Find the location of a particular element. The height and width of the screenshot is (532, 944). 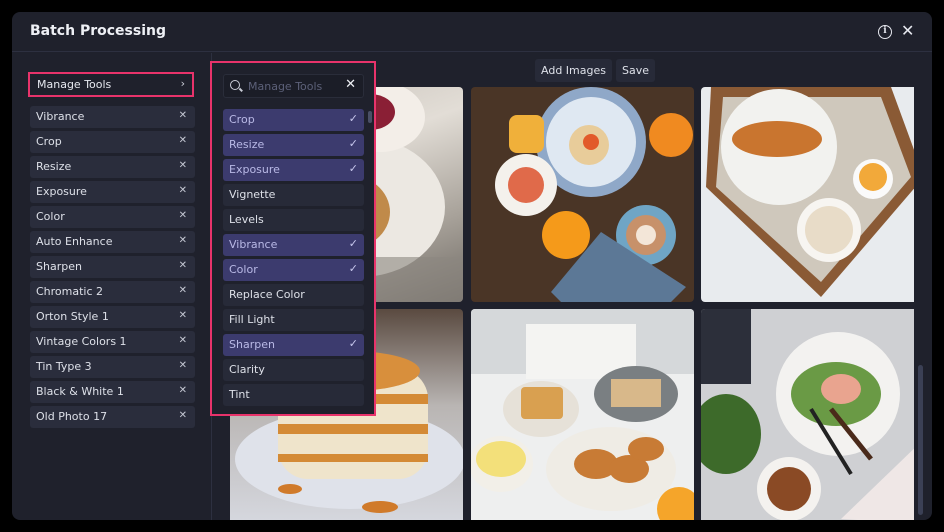

gallery-image-waffles-croissants is located at coordinates (582, 414).